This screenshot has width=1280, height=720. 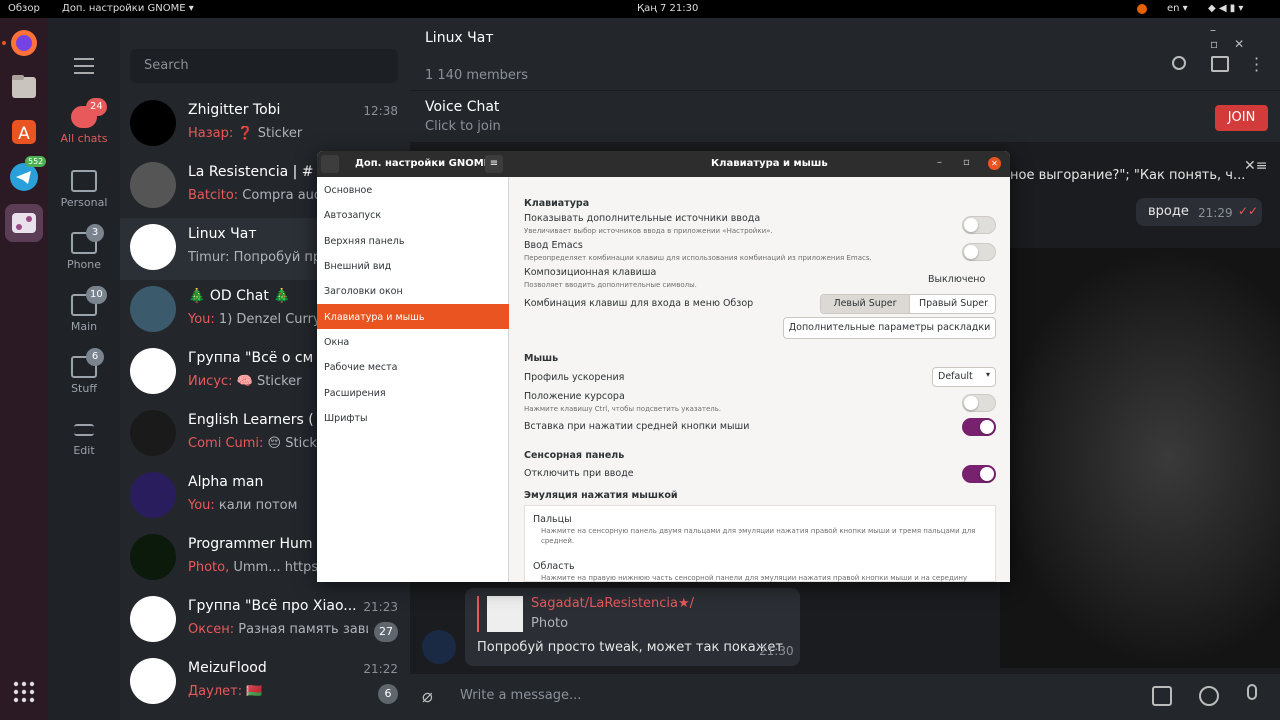 I want to click on layout-options-button: Дополнительные параметры раскладки, so click(x=889, y=328).